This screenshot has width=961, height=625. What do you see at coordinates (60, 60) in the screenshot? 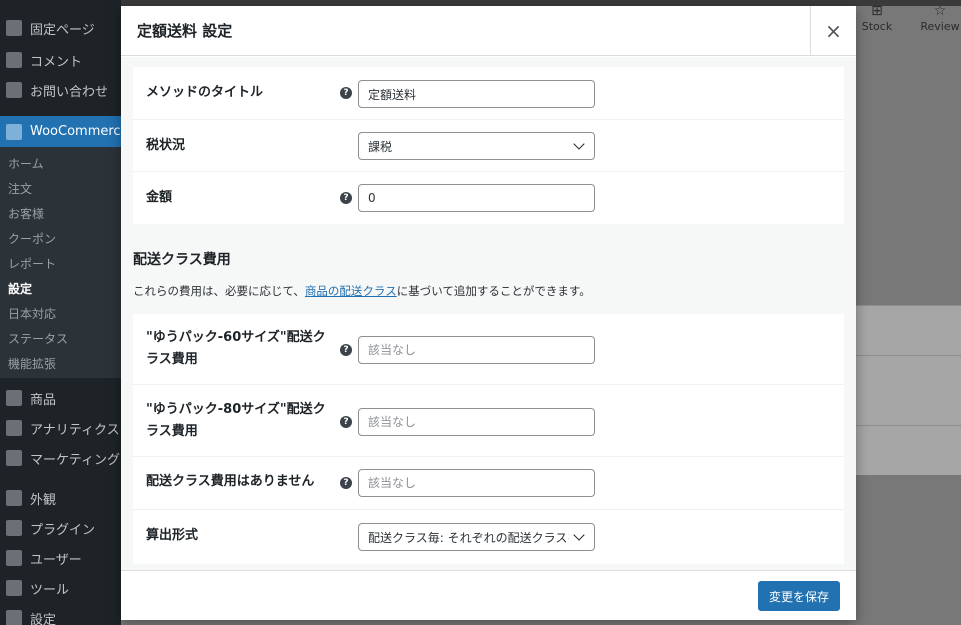
I see `menu-item-comments: コメント` at bounding box center [60, 60].